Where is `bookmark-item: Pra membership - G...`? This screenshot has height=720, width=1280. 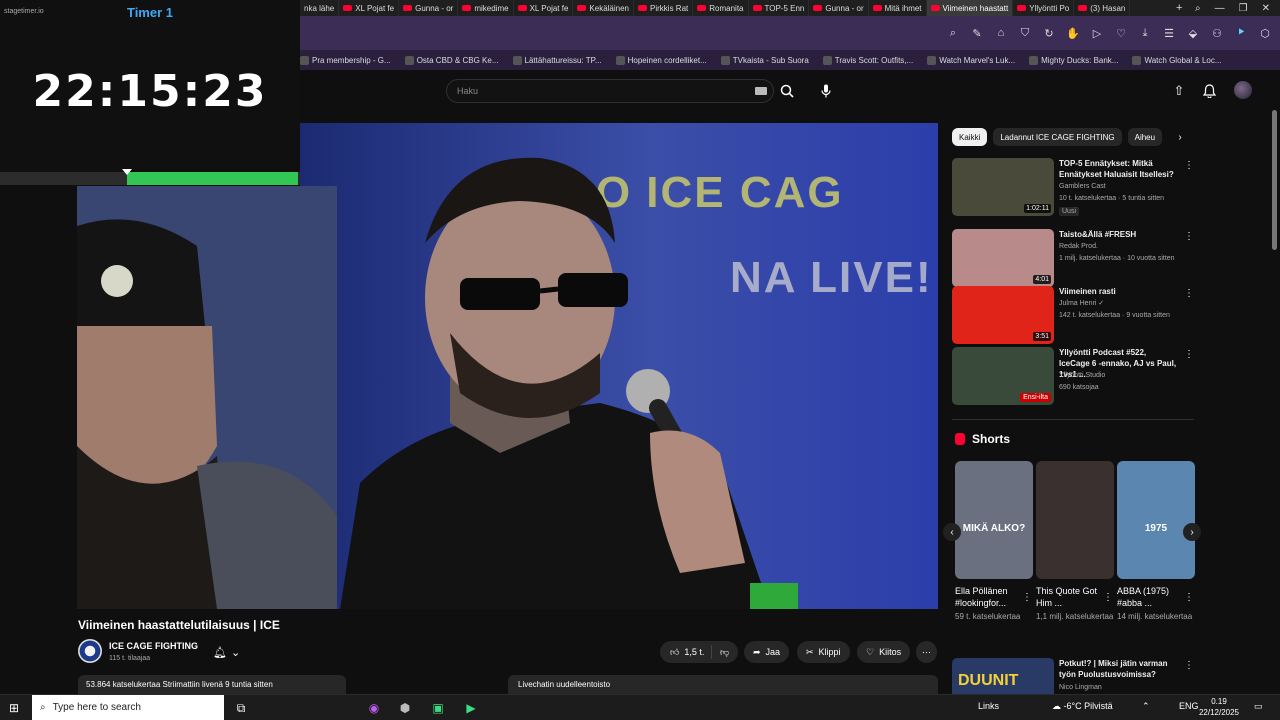 bookmark-item: Pra membership - G... is located at coordinates (345, 60).